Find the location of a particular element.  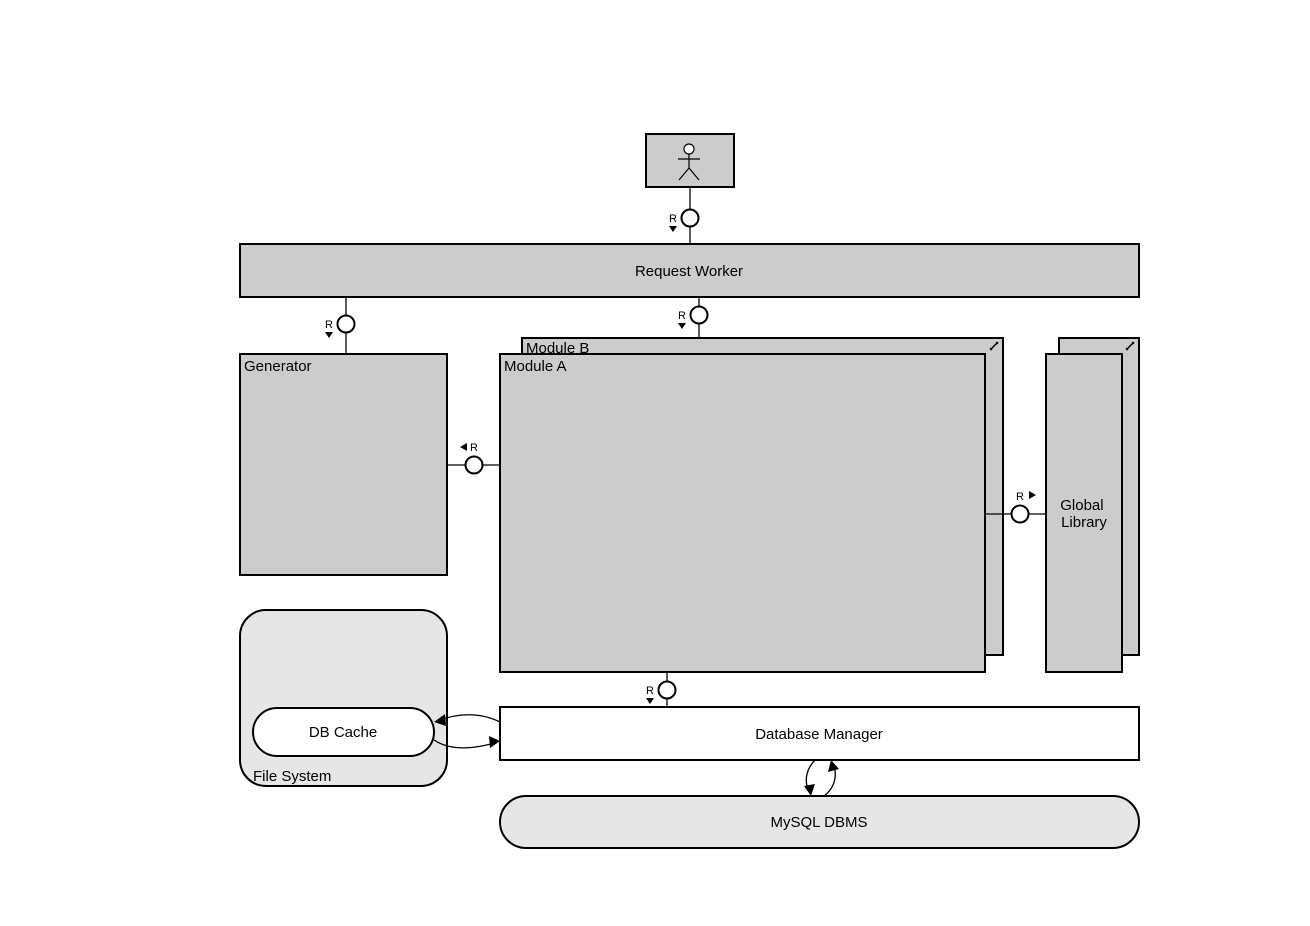

interface-module-generator: R is located at coordinates (473, 458).